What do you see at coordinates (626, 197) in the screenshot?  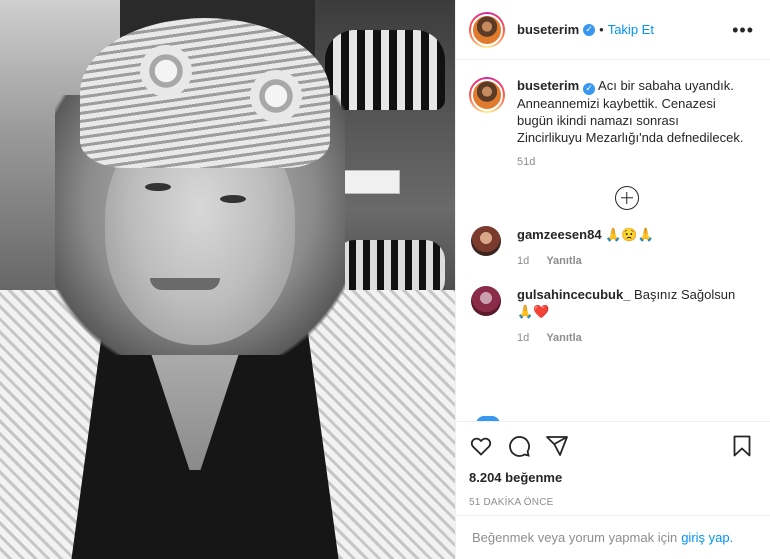 I see `plus-circle-icon` at bounding box center [626, 197].